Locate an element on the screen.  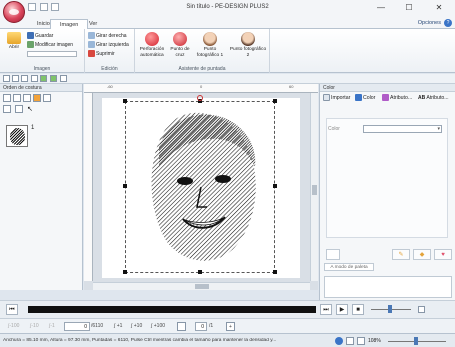
color-icon is located at coordinates (27, 98).